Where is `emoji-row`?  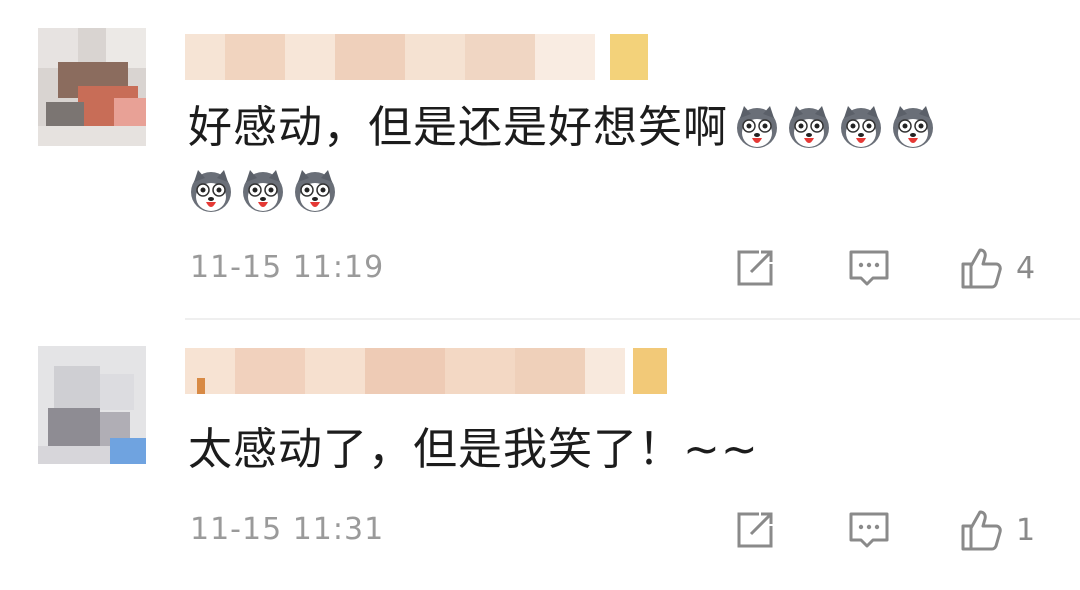 emoji-row is located at coordinates (263, 191).